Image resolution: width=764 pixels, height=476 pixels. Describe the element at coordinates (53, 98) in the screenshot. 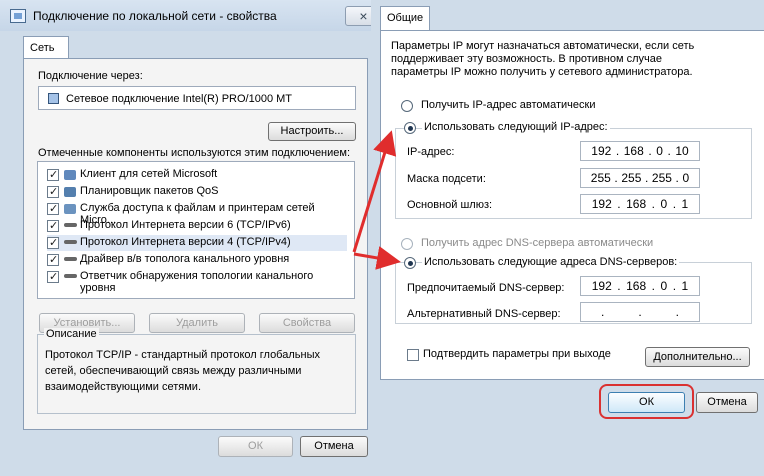

I see `network-adapter-icon` at that location.